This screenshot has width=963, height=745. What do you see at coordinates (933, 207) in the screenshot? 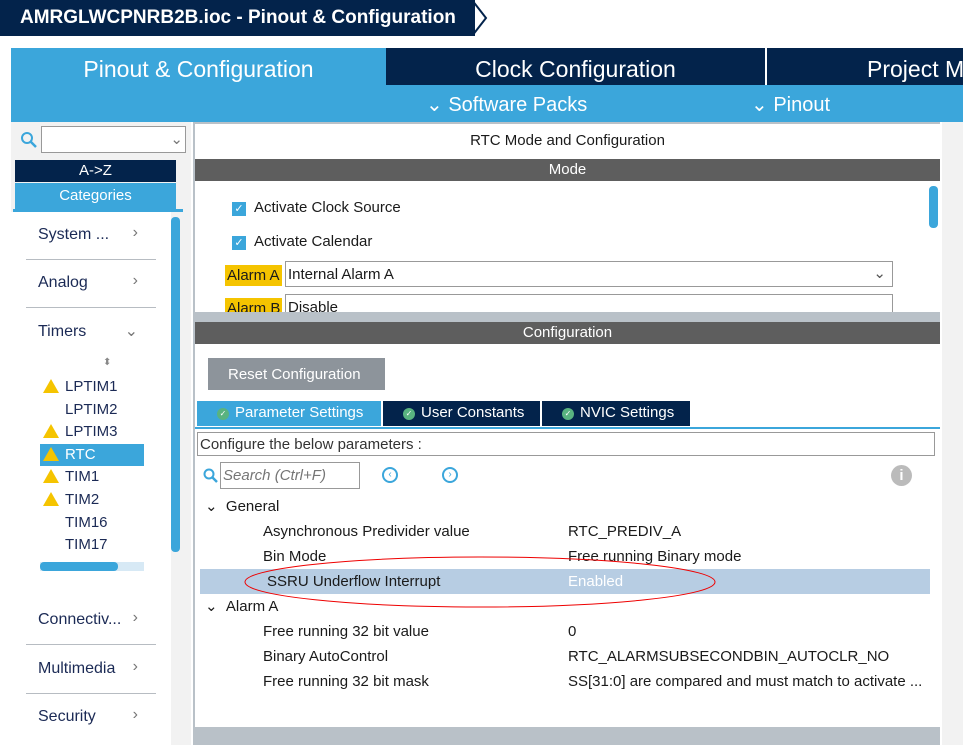
I see `mode-scrollbar` at bounding box center [933, 207].